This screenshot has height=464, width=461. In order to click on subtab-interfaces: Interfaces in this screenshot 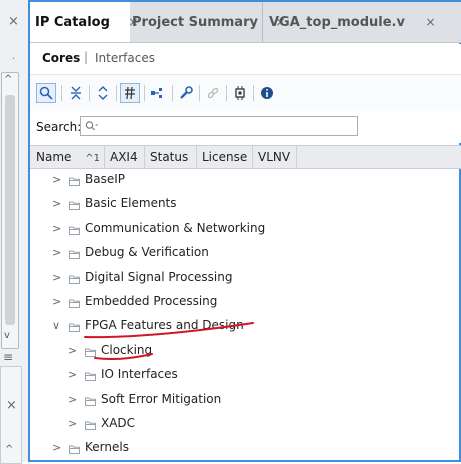, I will do `click(125, 58)`.